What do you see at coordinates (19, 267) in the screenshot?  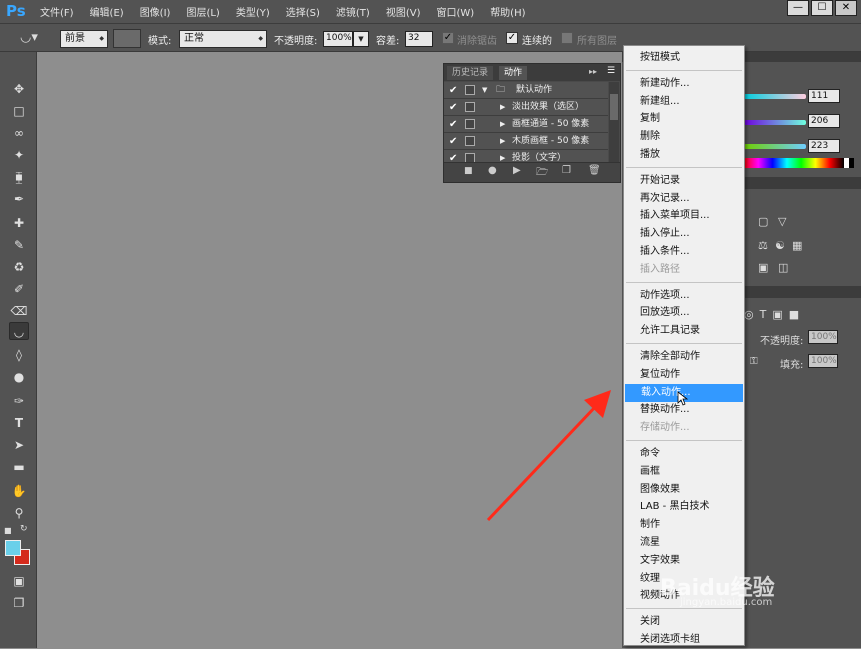 I see `stamp-tool-icon: ♻` at bounding box center [19, 267].